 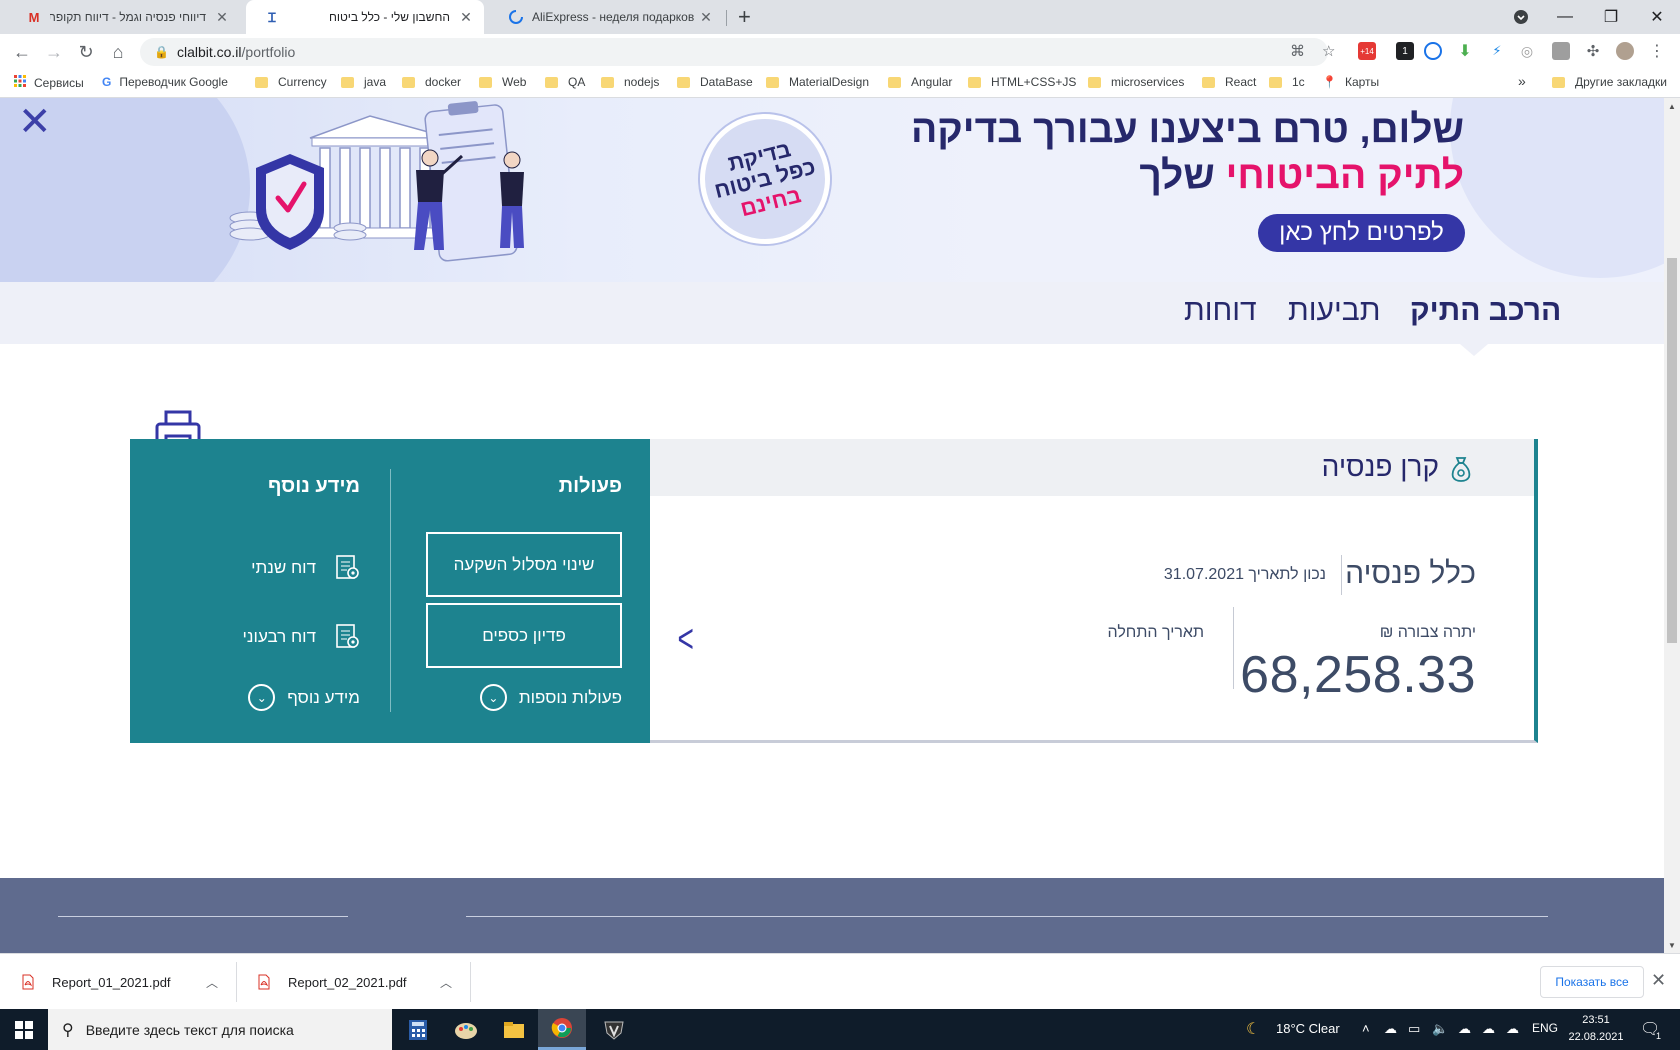 I want to click on weather-text: 18°C Clear, so click(x=1308, y=1028).